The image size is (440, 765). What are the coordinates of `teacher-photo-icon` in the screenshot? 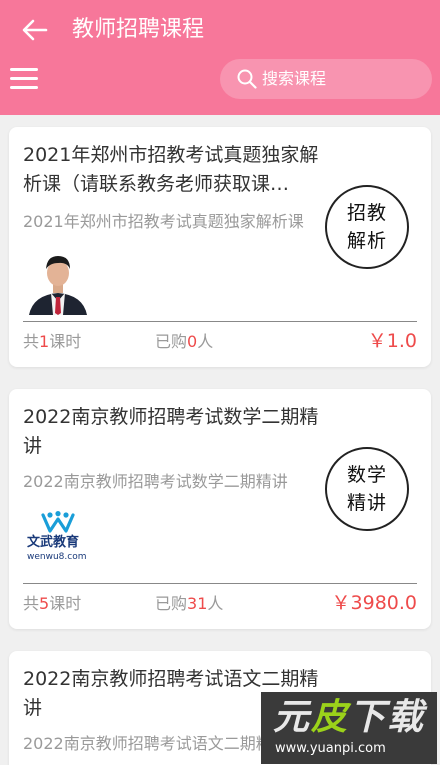 It's located at (58, 280).